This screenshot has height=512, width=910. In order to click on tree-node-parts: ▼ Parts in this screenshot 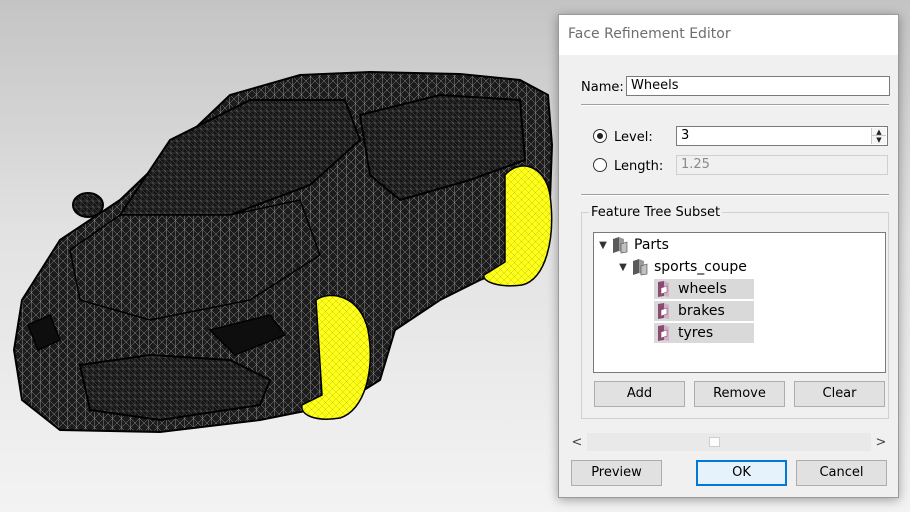, I will do `click(635, 245)`.